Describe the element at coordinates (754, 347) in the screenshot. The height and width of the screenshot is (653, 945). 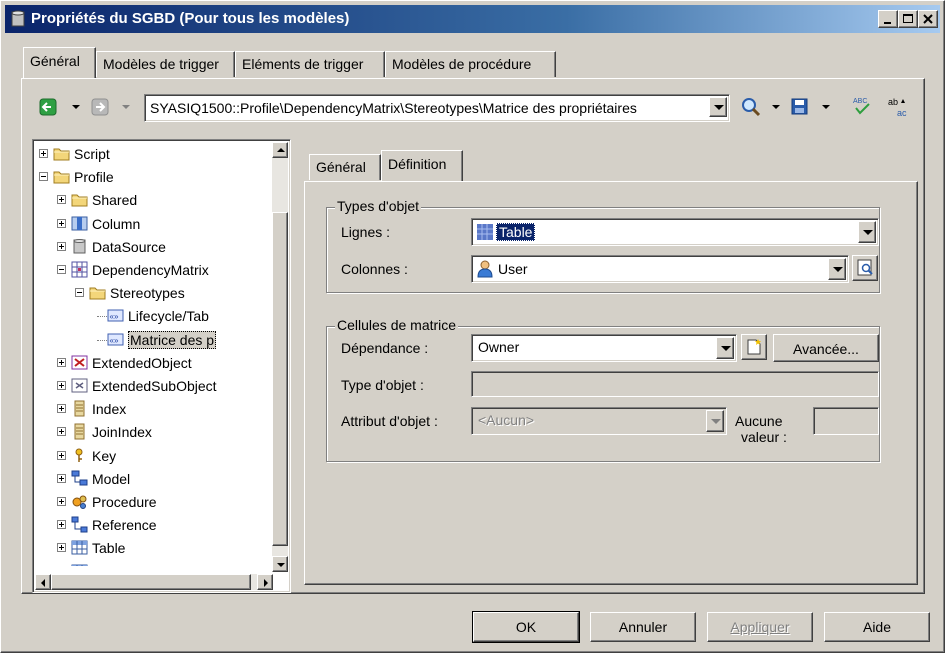
I see `new-dependance-button` at that location.